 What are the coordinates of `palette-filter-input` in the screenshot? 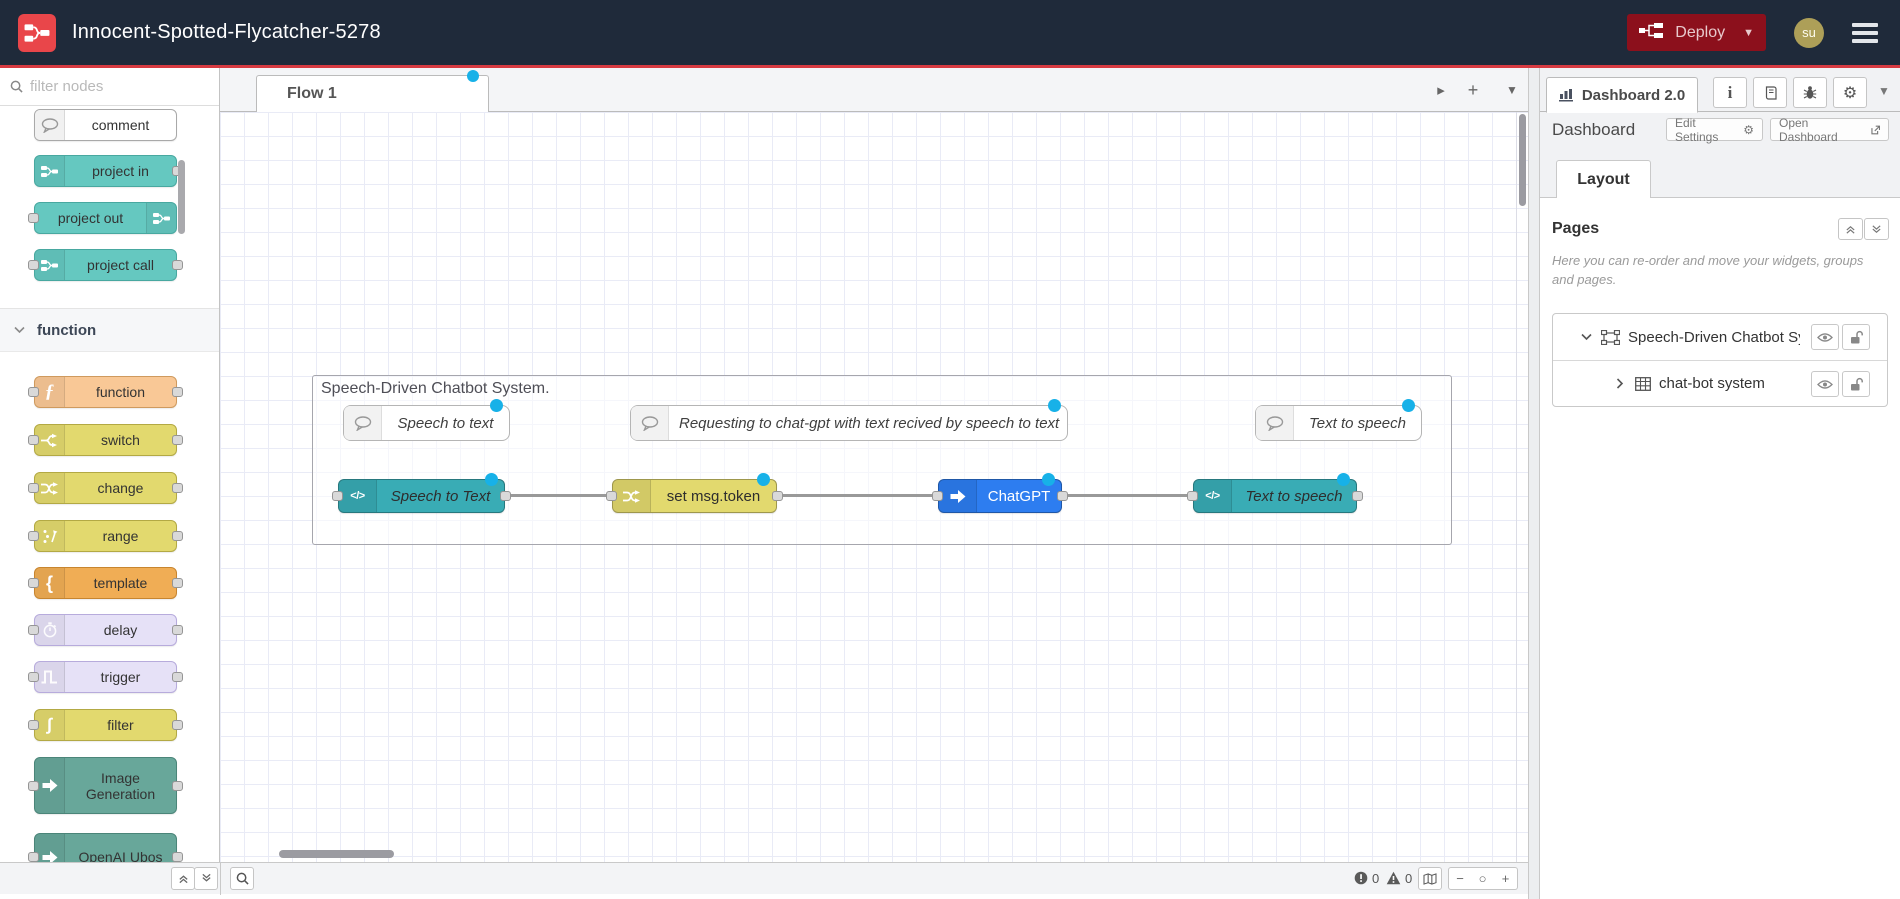 It's located at (110, 86).